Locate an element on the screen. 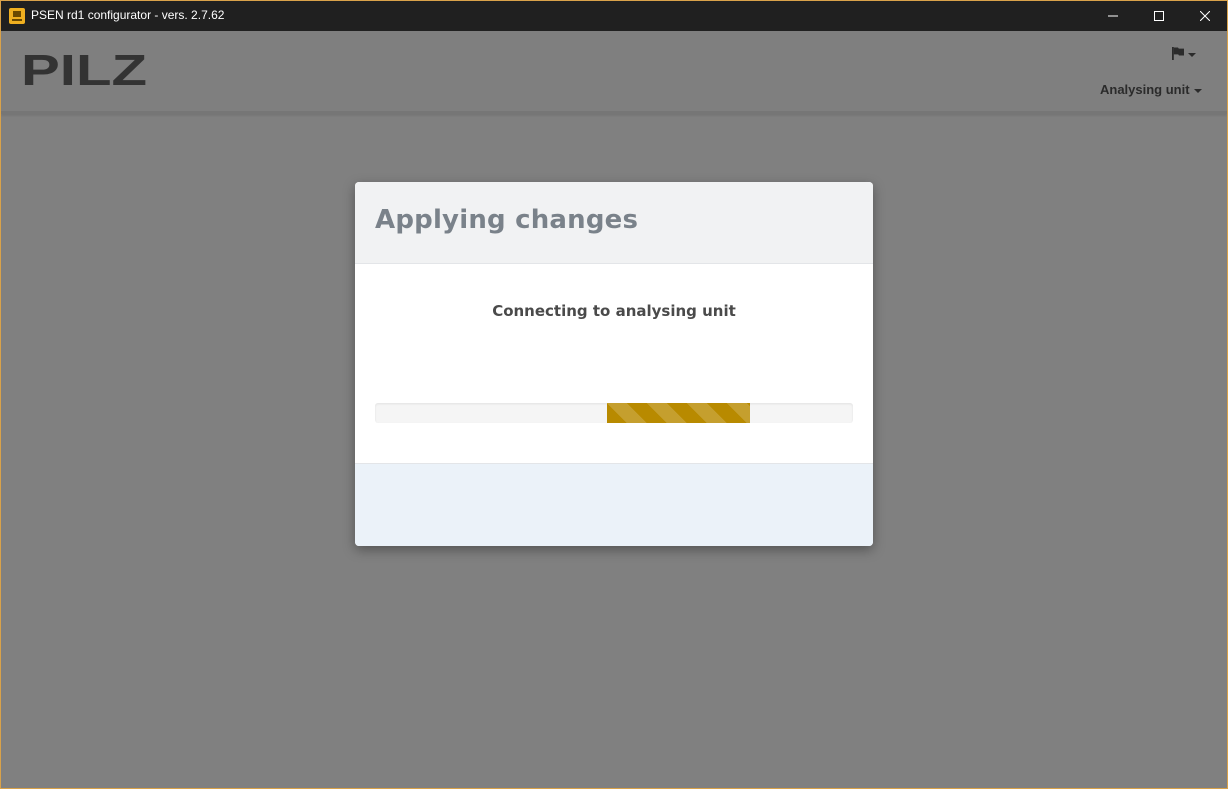 The height and width of the screenshot is (789, 1228). progress-bar is located at coordinates (678, 413).